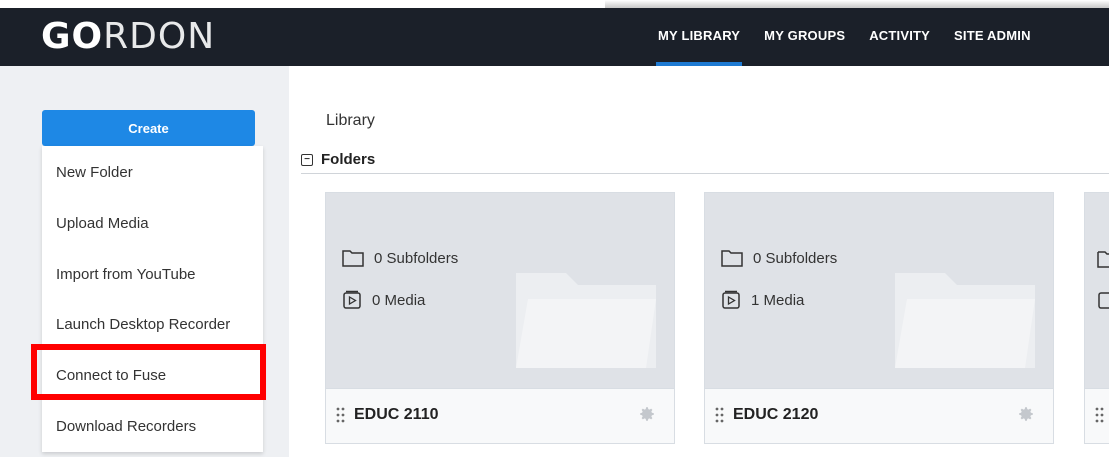  What do you see at coordinates (554, 4) in the screenshot?
I see `top-strip` at bounding box center [554, 4].